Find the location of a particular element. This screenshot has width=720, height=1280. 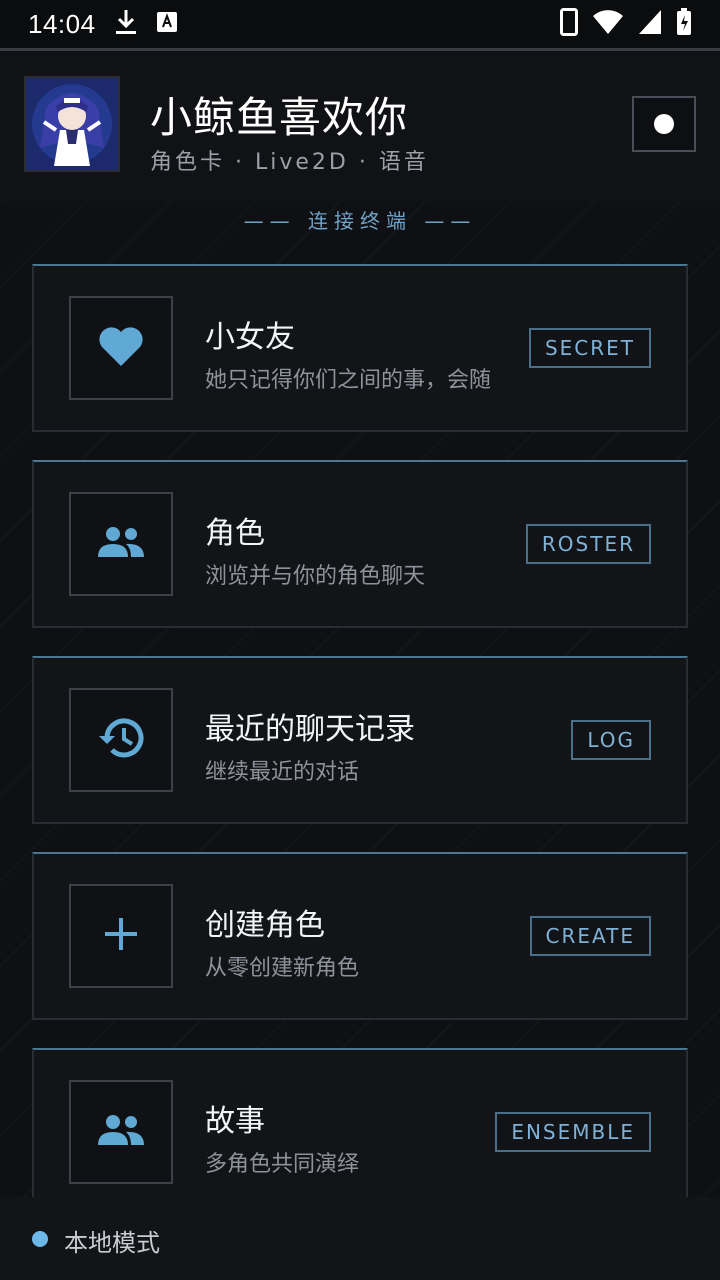

circle-dot-icon is located at coordinates (664, 124).